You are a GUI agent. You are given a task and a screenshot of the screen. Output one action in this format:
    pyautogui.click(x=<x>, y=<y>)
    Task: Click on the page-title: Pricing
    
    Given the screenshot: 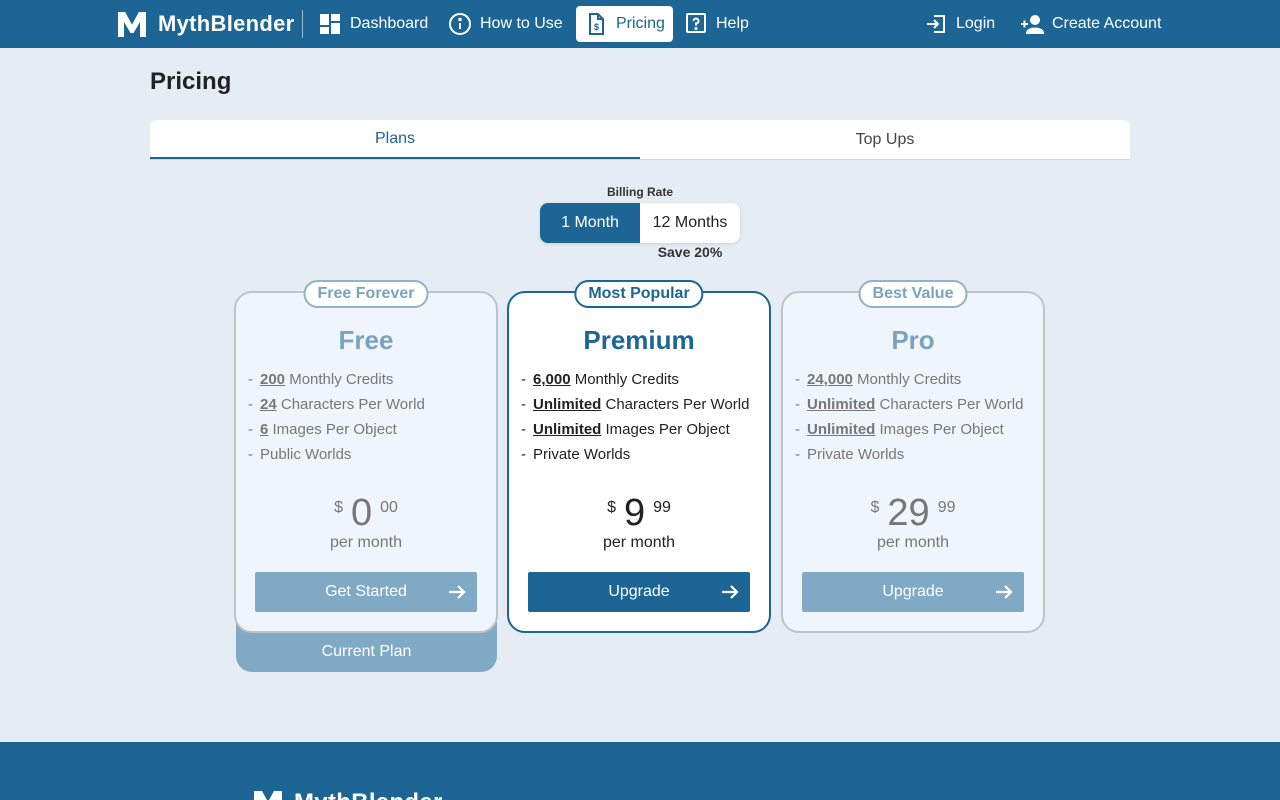 What is the action you would take?
    pyautogui.click(x=191, y=81)
    